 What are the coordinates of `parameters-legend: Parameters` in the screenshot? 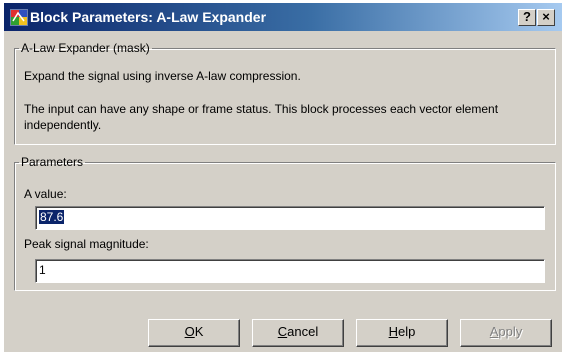 It's located at (52, 162).